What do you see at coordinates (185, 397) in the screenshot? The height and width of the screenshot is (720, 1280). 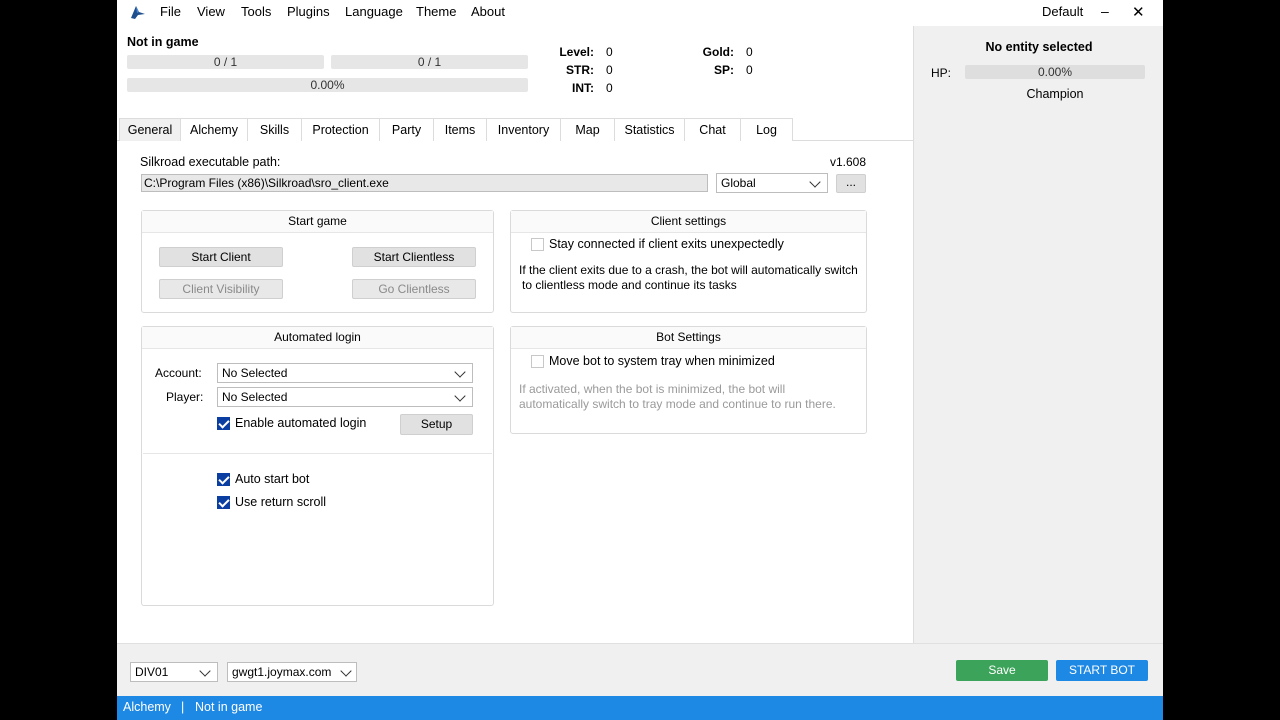 I see `player-label: Player:` at bounding box center [185, 397].